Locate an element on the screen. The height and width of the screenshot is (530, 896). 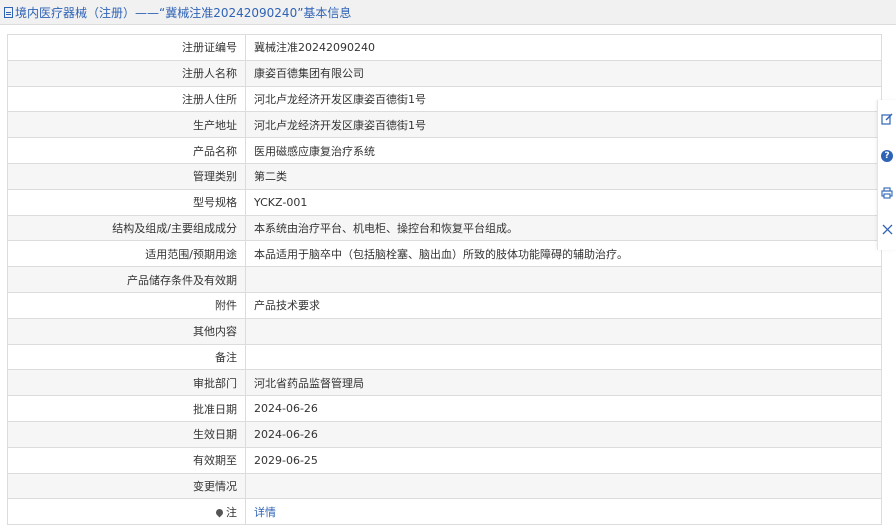
table-row: 审批部门 河北省药品监督管理局 is located at coordinates (444, 383).